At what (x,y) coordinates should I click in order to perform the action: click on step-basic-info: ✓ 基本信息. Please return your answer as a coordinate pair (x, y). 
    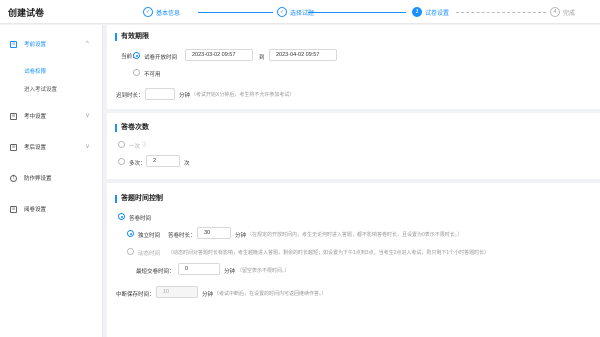
    Looking at the image, I should click on (161, 12).